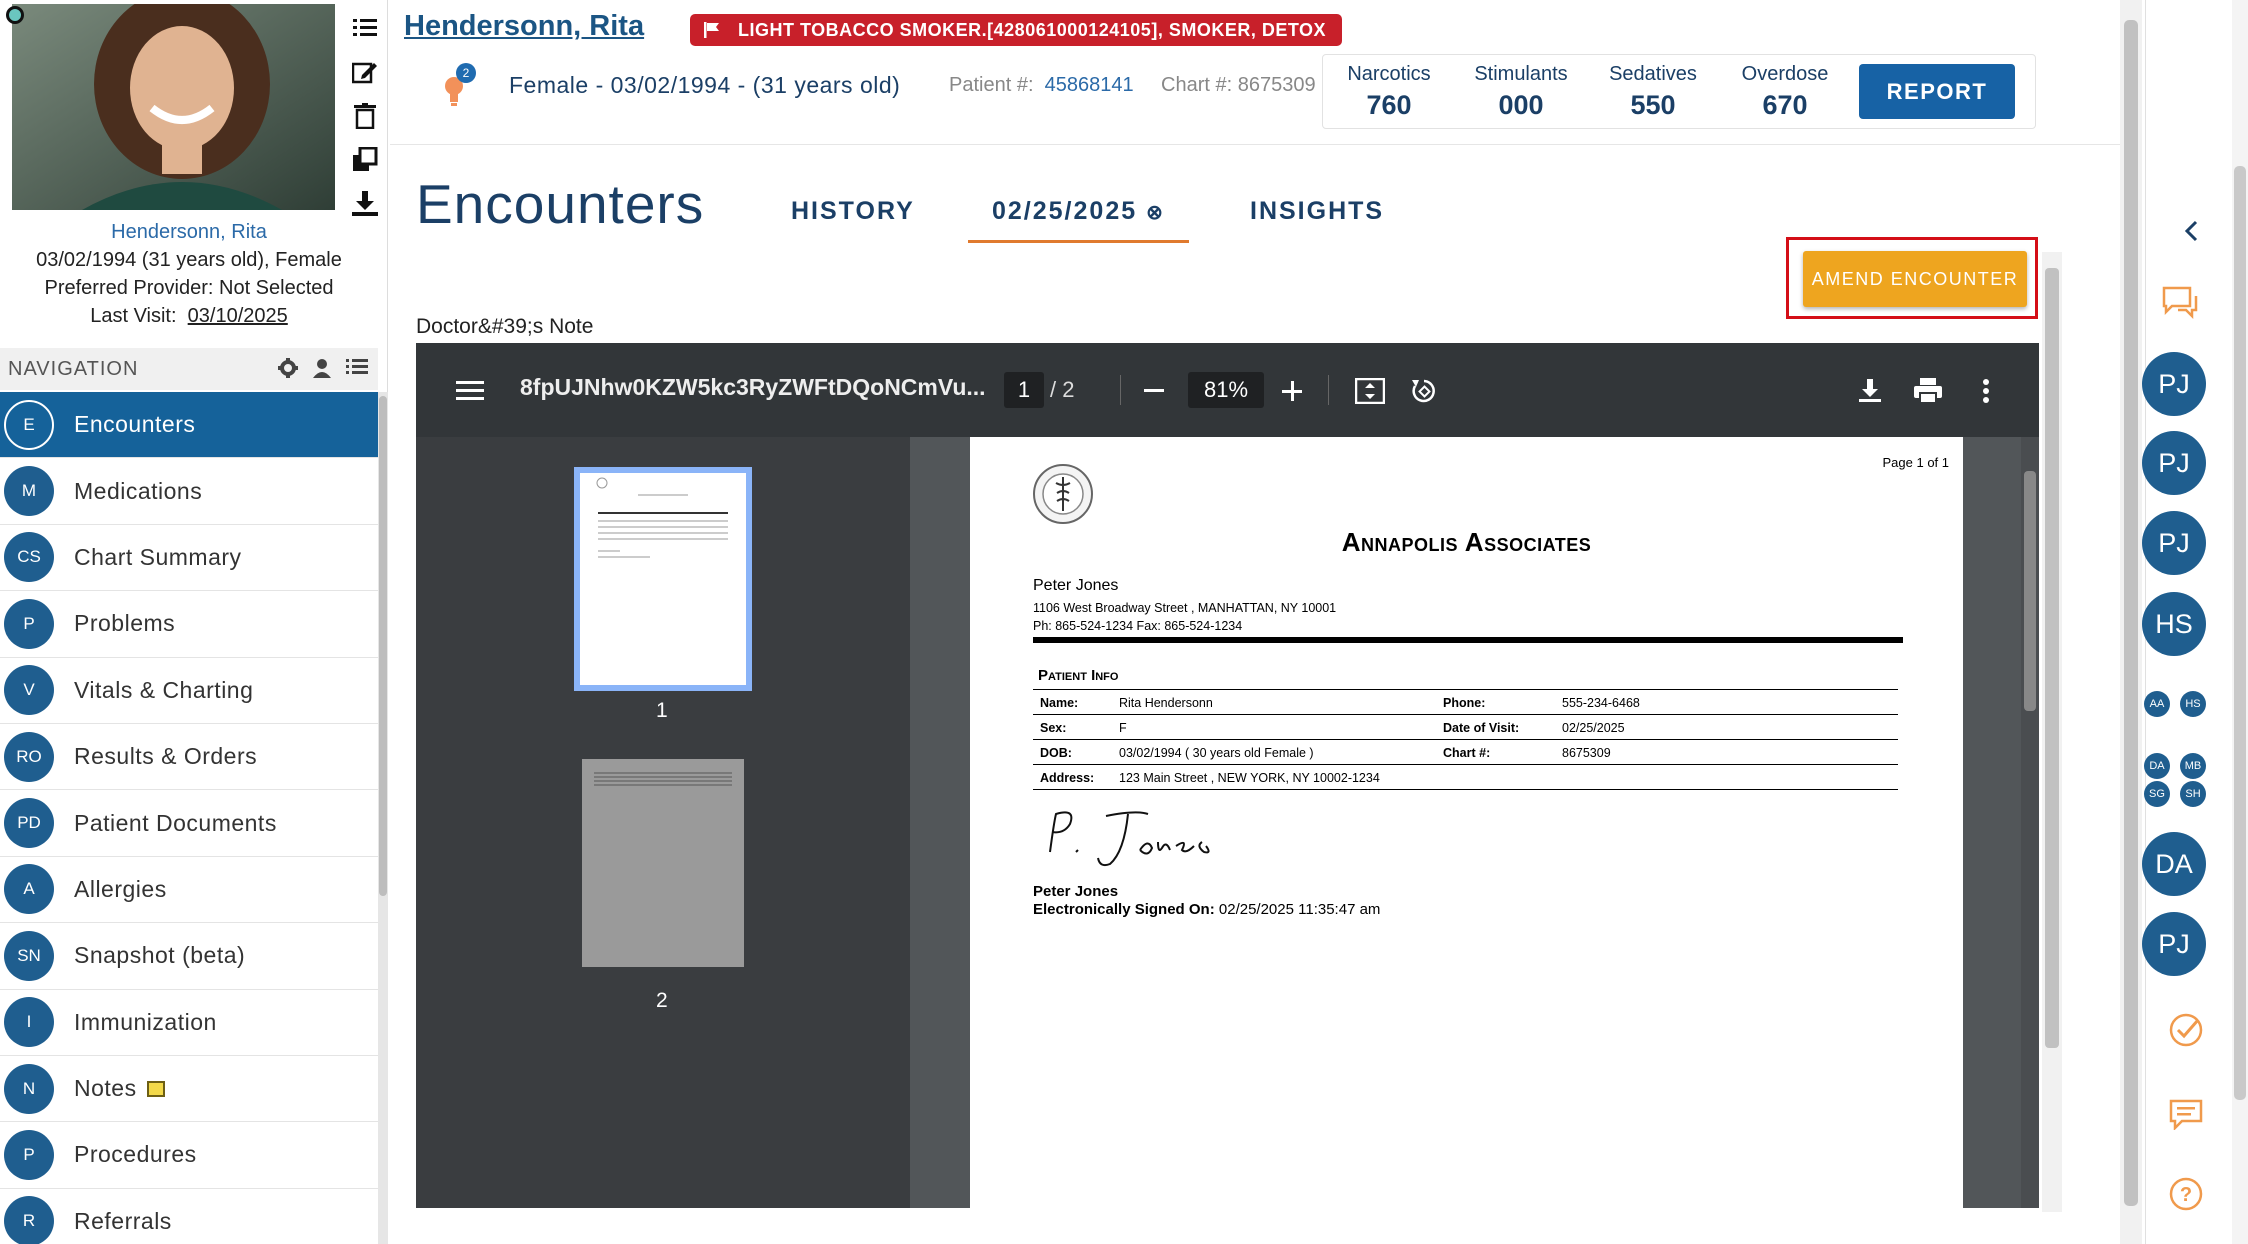  Describe the element at coordinates (175, 822) in the screenshot. I see `nav-label: Patient Documents` at that location.